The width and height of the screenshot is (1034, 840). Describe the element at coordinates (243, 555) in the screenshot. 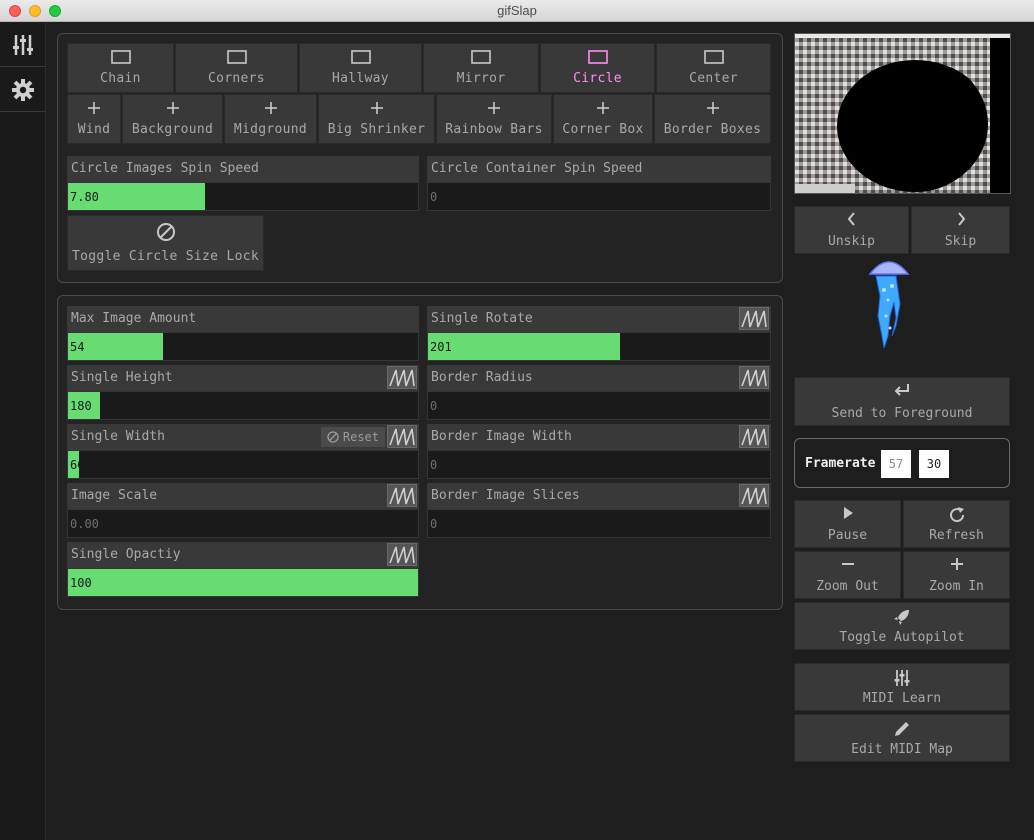

I see `slider-header: Single Opactiy` at that location.